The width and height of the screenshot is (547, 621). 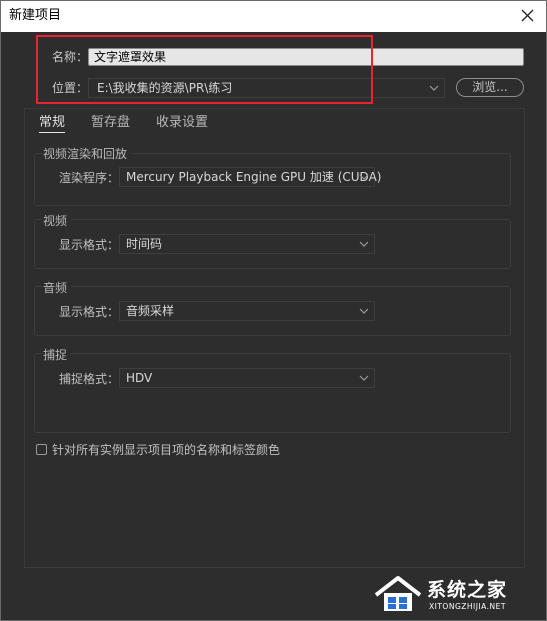 I want to click on section-title-video-rendering: 视频渲染和回放, so click(x=87, y=154).